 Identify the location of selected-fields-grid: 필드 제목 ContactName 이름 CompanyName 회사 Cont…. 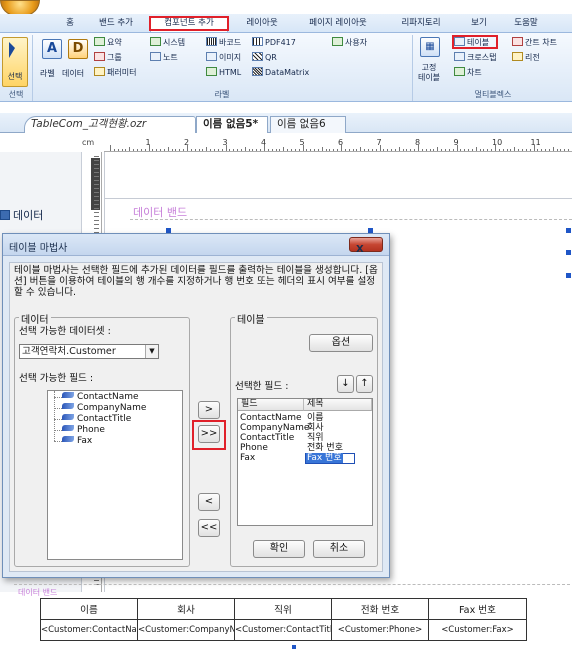
(305, 462).